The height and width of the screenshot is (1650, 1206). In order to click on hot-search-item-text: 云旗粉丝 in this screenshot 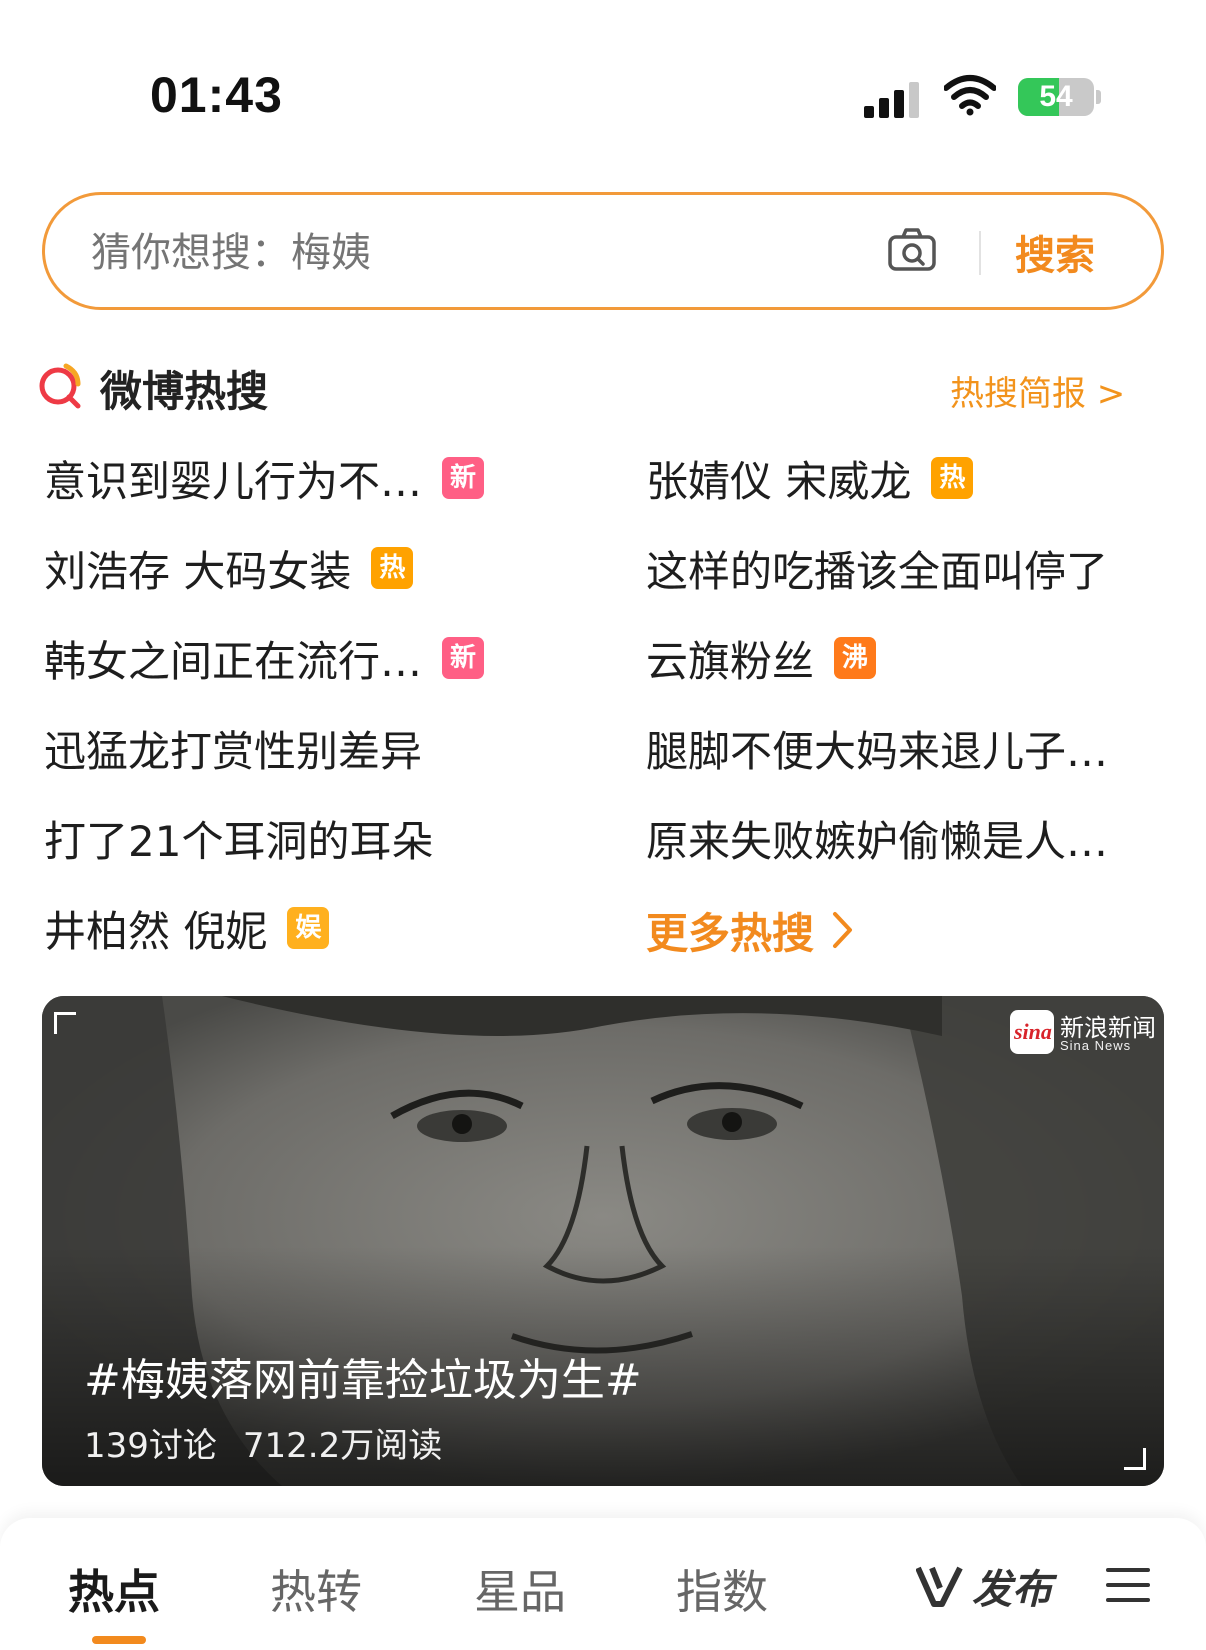, I will do `click(730, 661)`.